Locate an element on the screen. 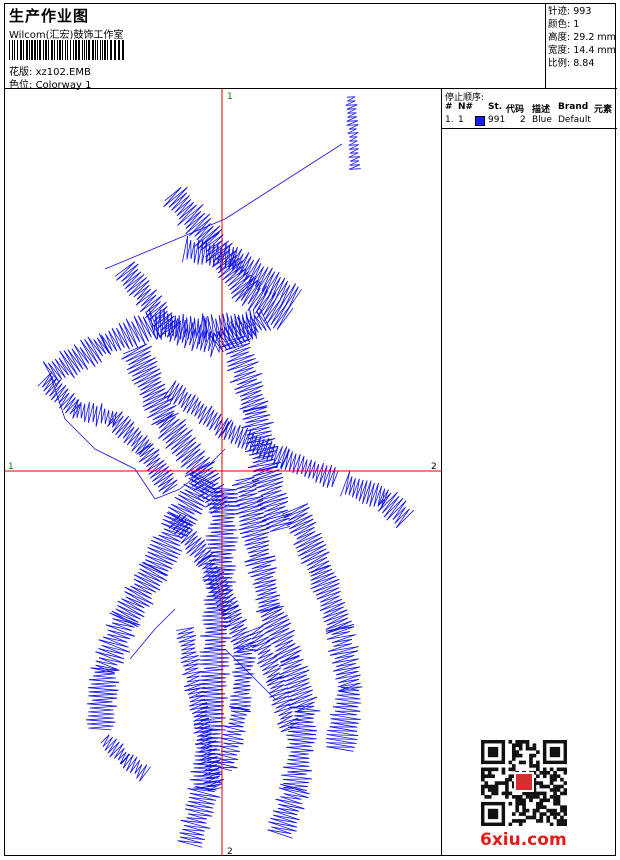  barcode is located at coordinates (66, 50).